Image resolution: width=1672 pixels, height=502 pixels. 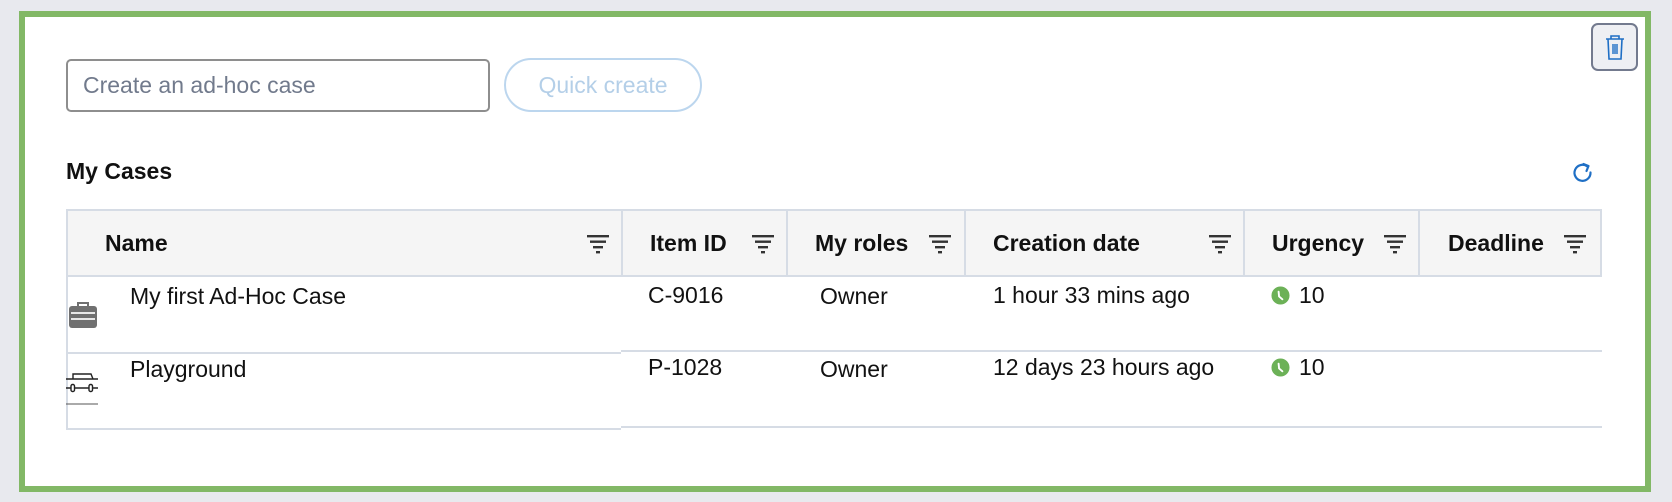 What do you see at coordinates (82, 389) in the screenshot?
I see `toolbox-icon` at bounding box center [82, 389].